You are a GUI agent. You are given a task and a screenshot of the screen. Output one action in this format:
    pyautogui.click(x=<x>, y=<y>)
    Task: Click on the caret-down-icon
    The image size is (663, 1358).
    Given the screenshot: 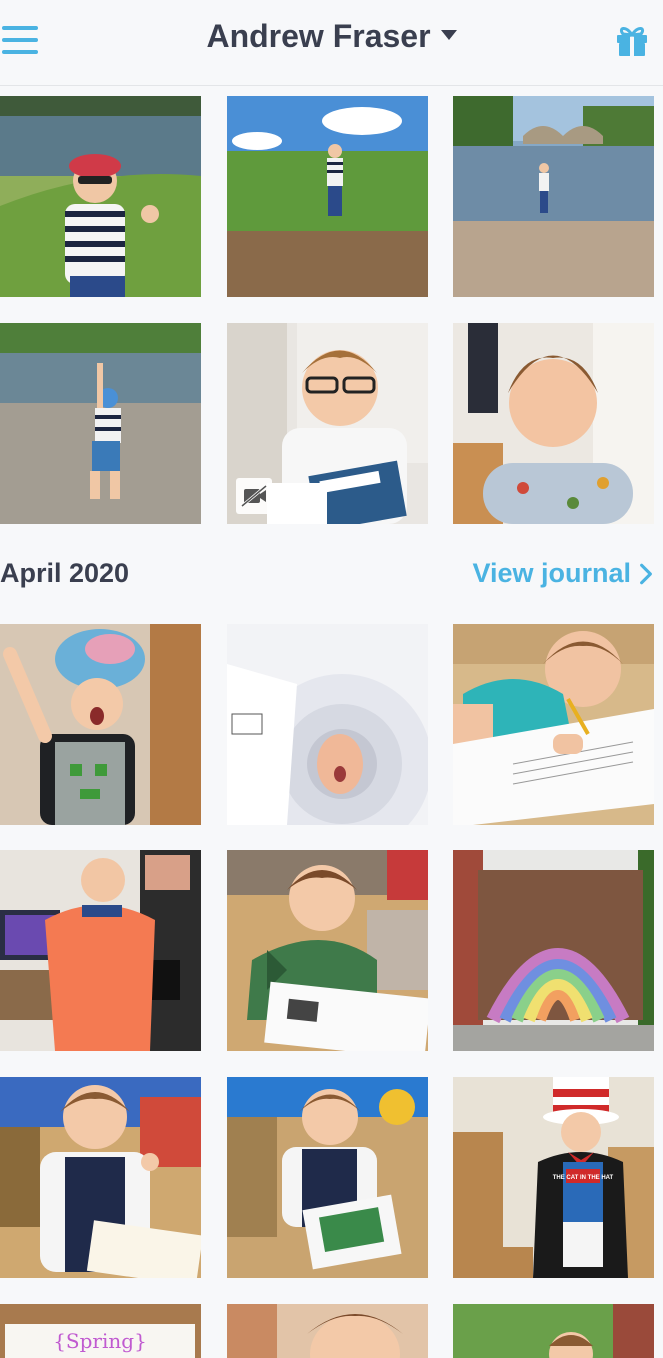 What is the action you would take?
    pyautogui.click(x=448, y=34)
    